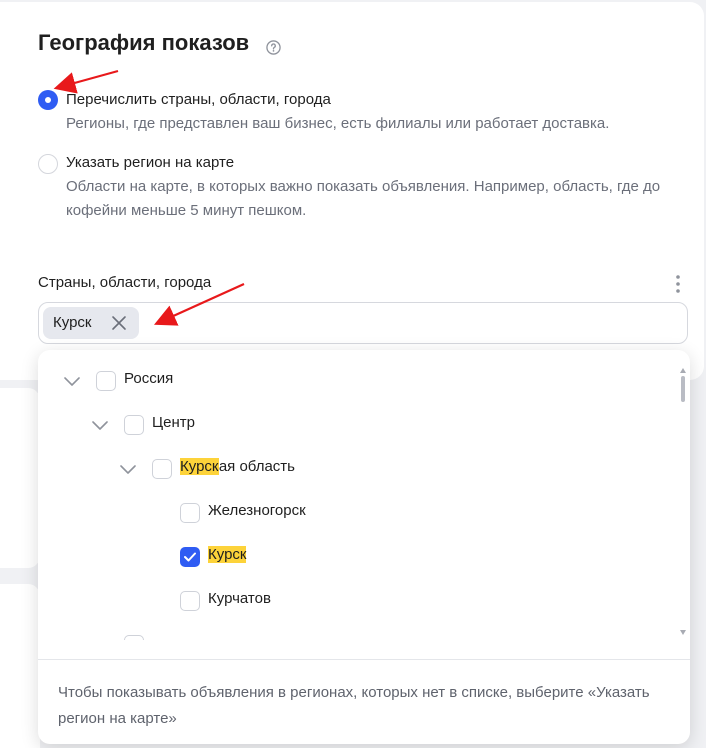 The height and width of the screenshot is (748, 706). Describe the element at coordinates (256, 466) in the screenshot. I see `tree-item-label-rest: ая область` at that location.